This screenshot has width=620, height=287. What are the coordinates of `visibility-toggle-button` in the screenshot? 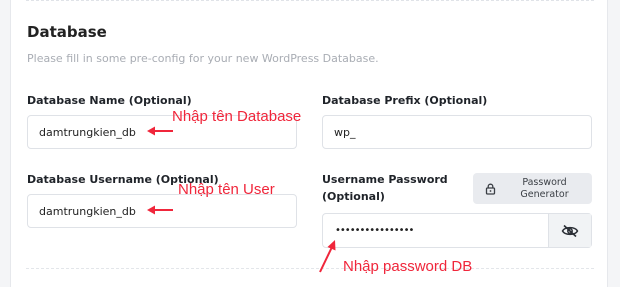 It's located at (569, 230).